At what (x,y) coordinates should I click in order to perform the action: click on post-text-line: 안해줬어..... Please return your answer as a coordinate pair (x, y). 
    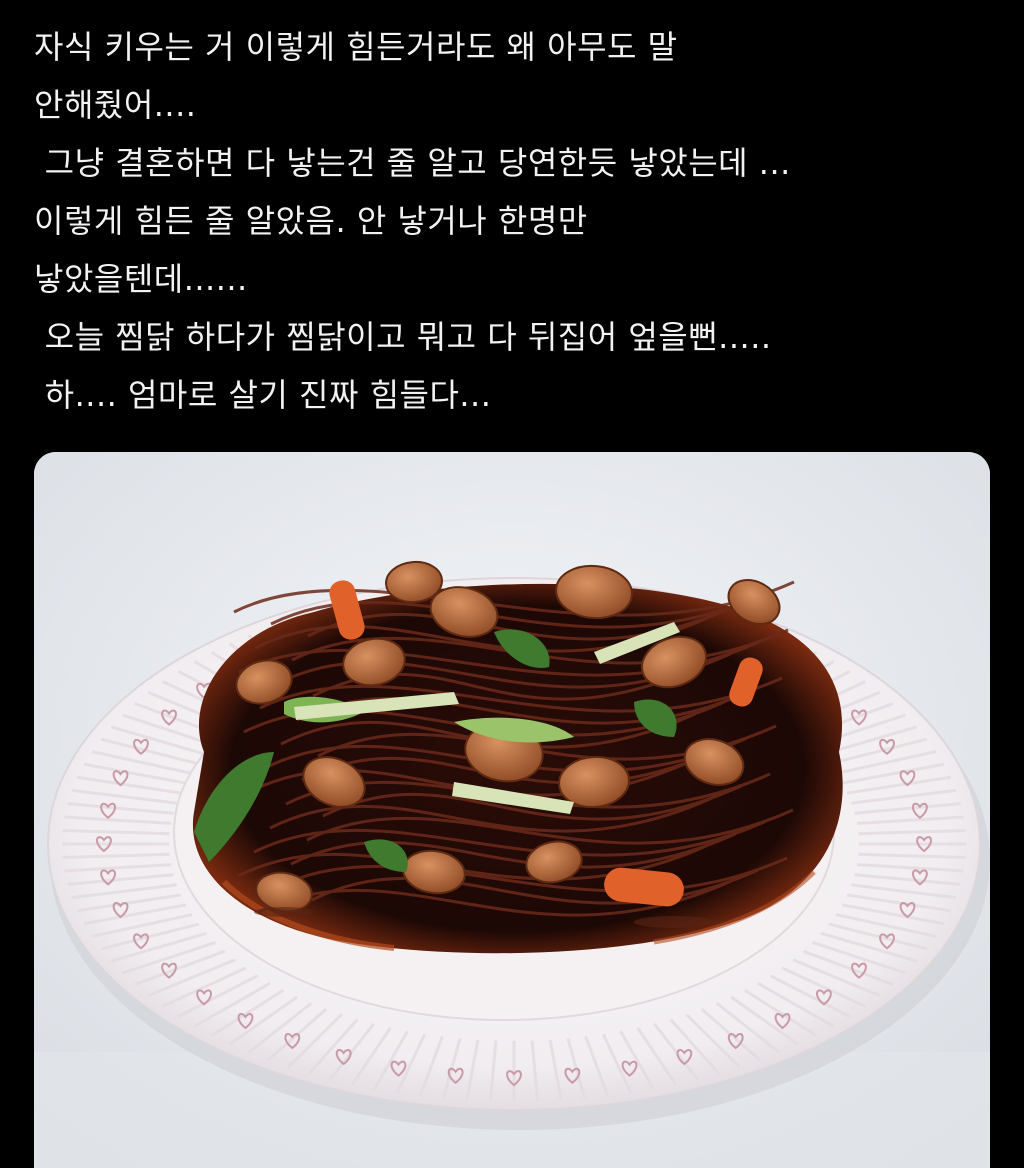
    Looking at the image, I should click on (115, 105).